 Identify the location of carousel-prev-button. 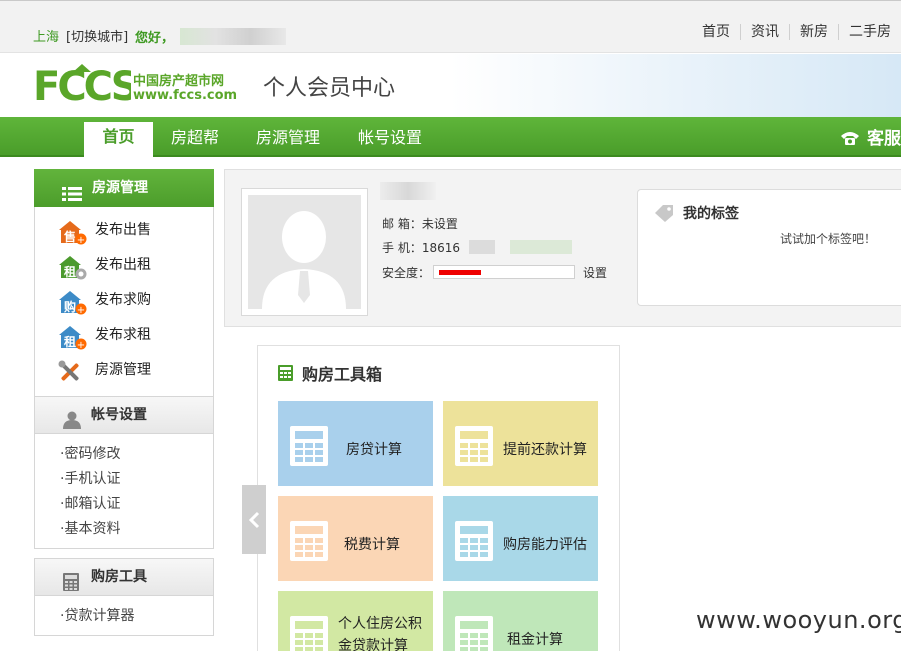
(254, 519).